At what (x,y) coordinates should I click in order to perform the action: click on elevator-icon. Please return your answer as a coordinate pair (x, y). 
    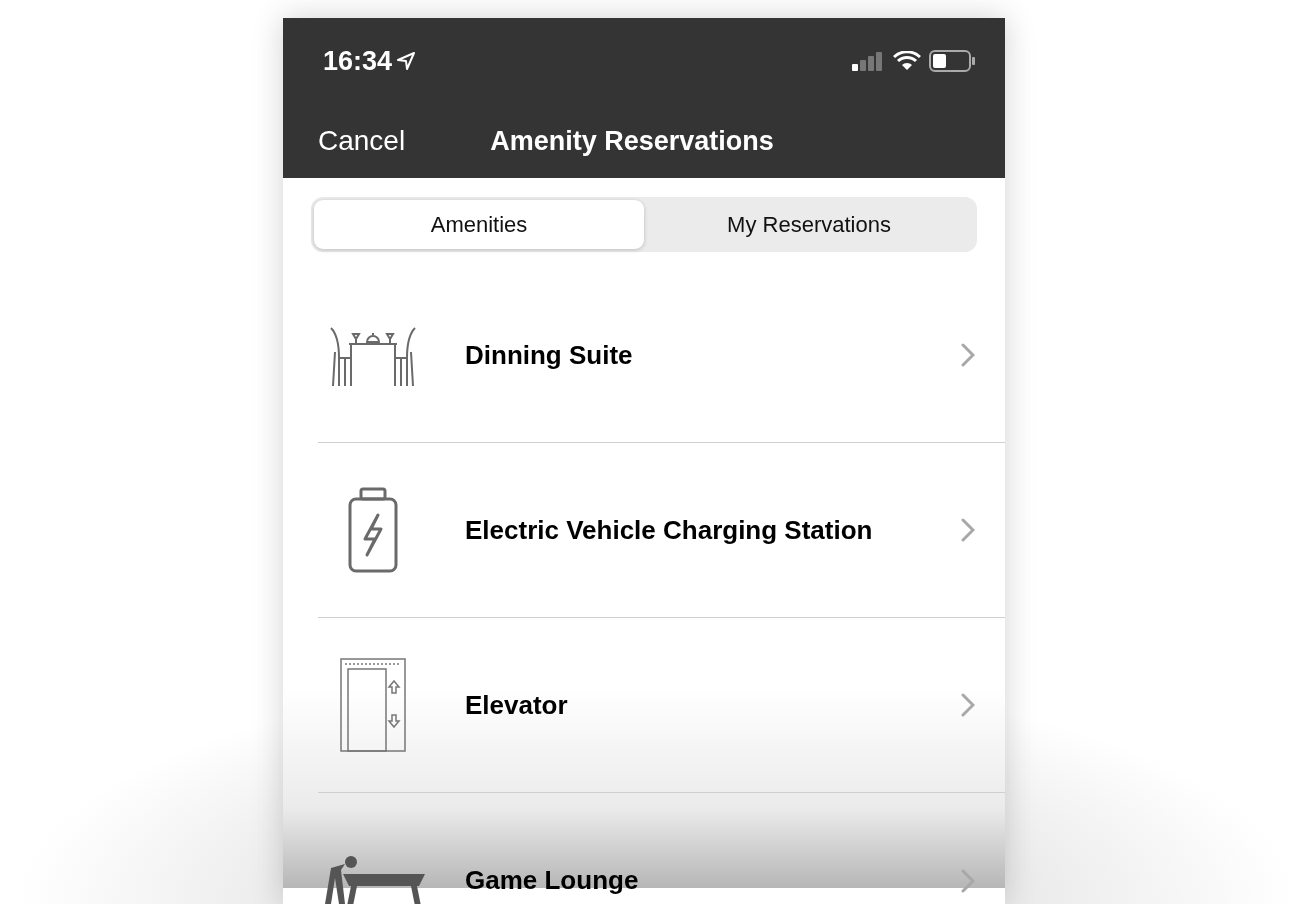
    Looking at the image, I should click on (373, 705).